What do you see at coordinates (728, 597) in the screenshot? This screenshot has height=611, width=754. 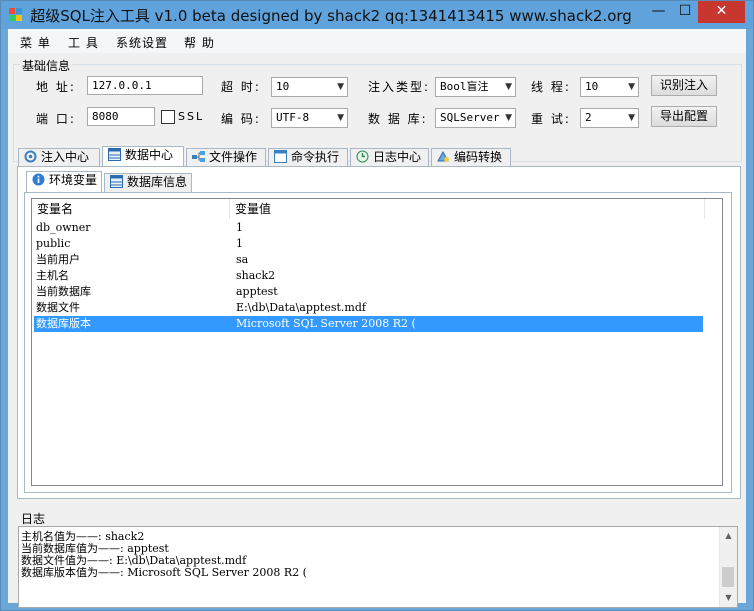 I see `scroll-down-icon: ▼` at bounding box center [728, 597].